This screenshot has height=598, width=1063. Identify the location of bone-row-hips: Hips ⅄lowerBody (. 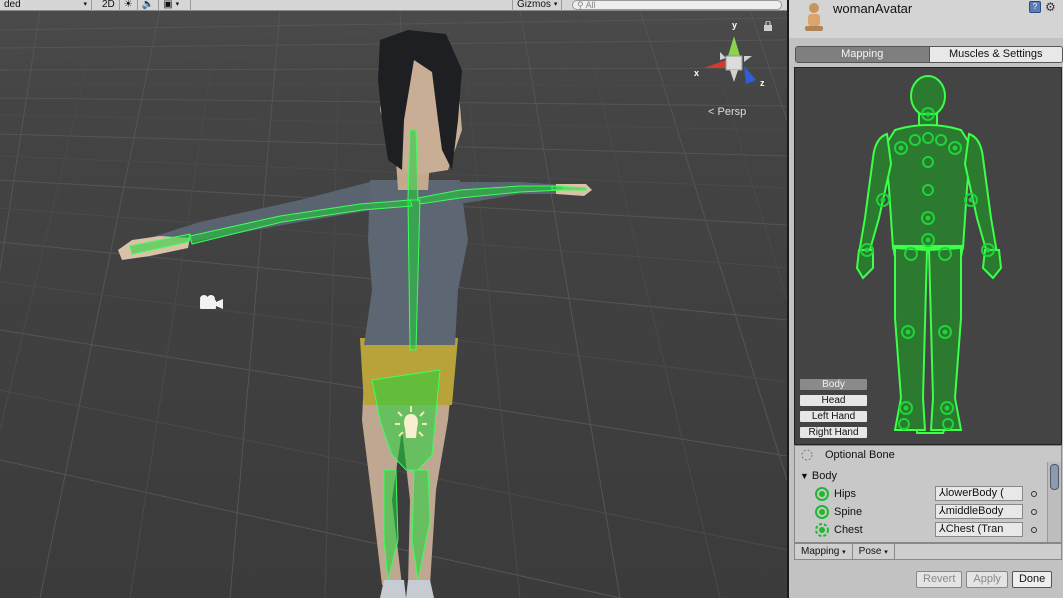
(921, 494).